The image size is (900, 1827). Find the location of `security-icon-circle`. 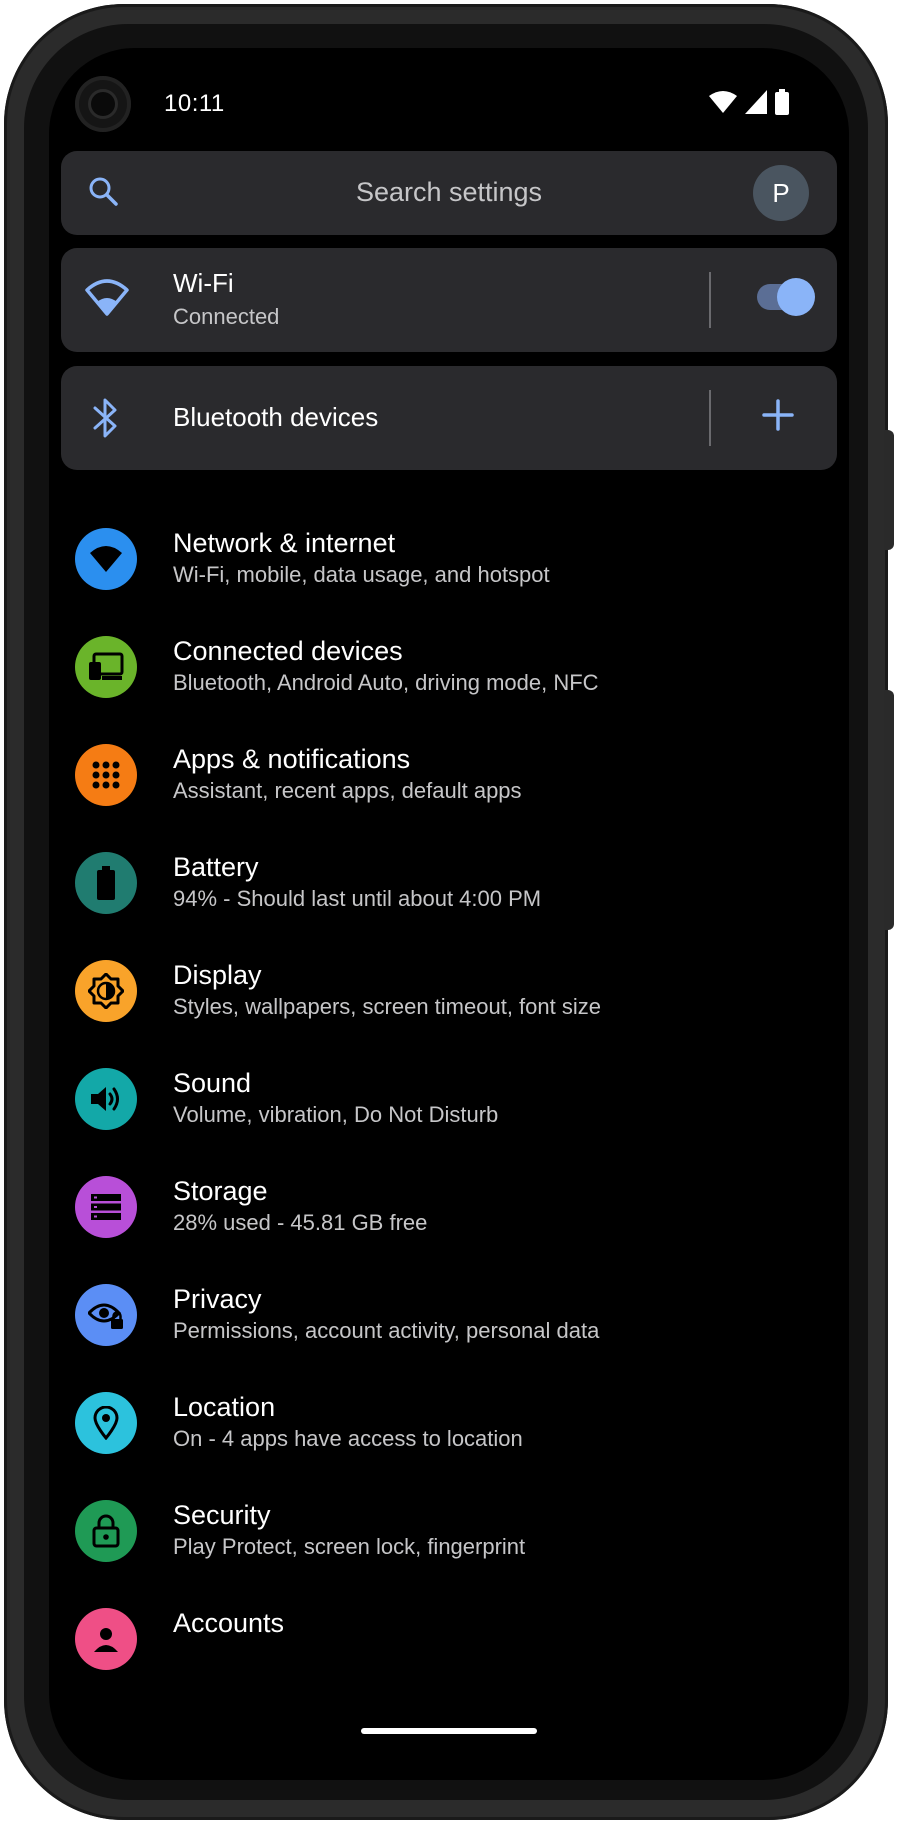

security-icon-circle is located at coordinates (106, 1531).